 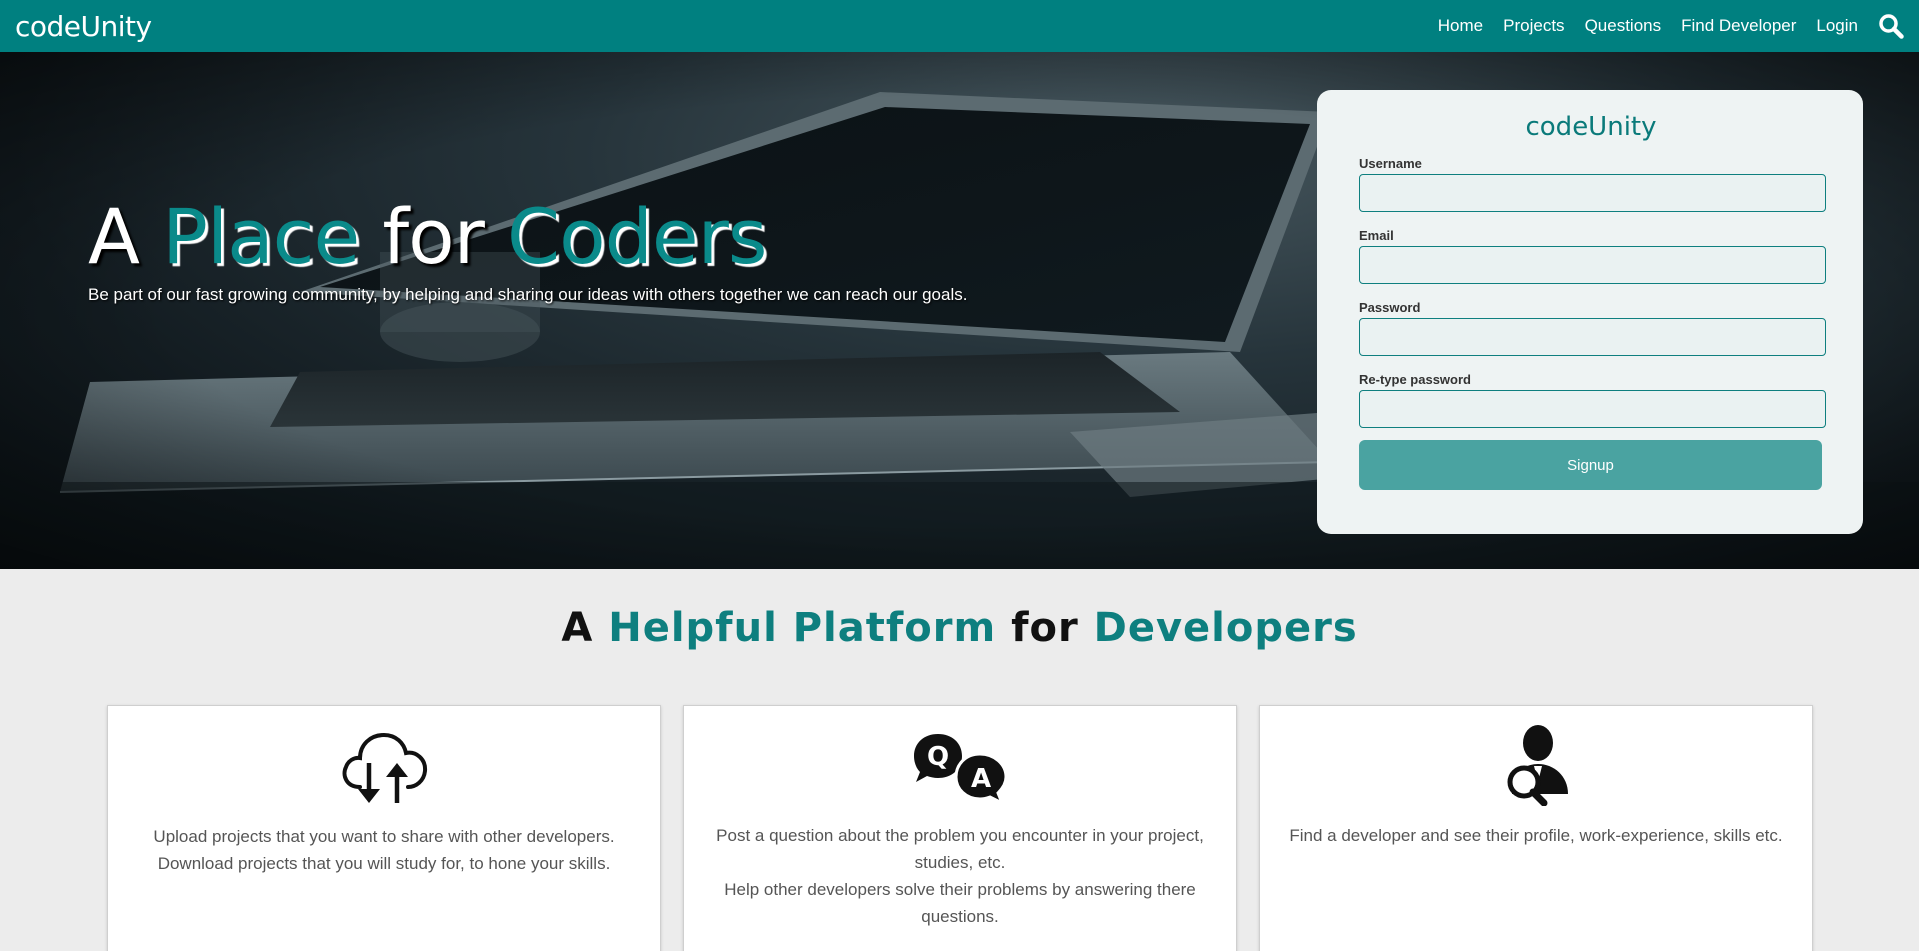 What do you see at coordinates (125, 236) in the screenshot?
I see `hero-title-part1: A` at bounding box center [125, 236].